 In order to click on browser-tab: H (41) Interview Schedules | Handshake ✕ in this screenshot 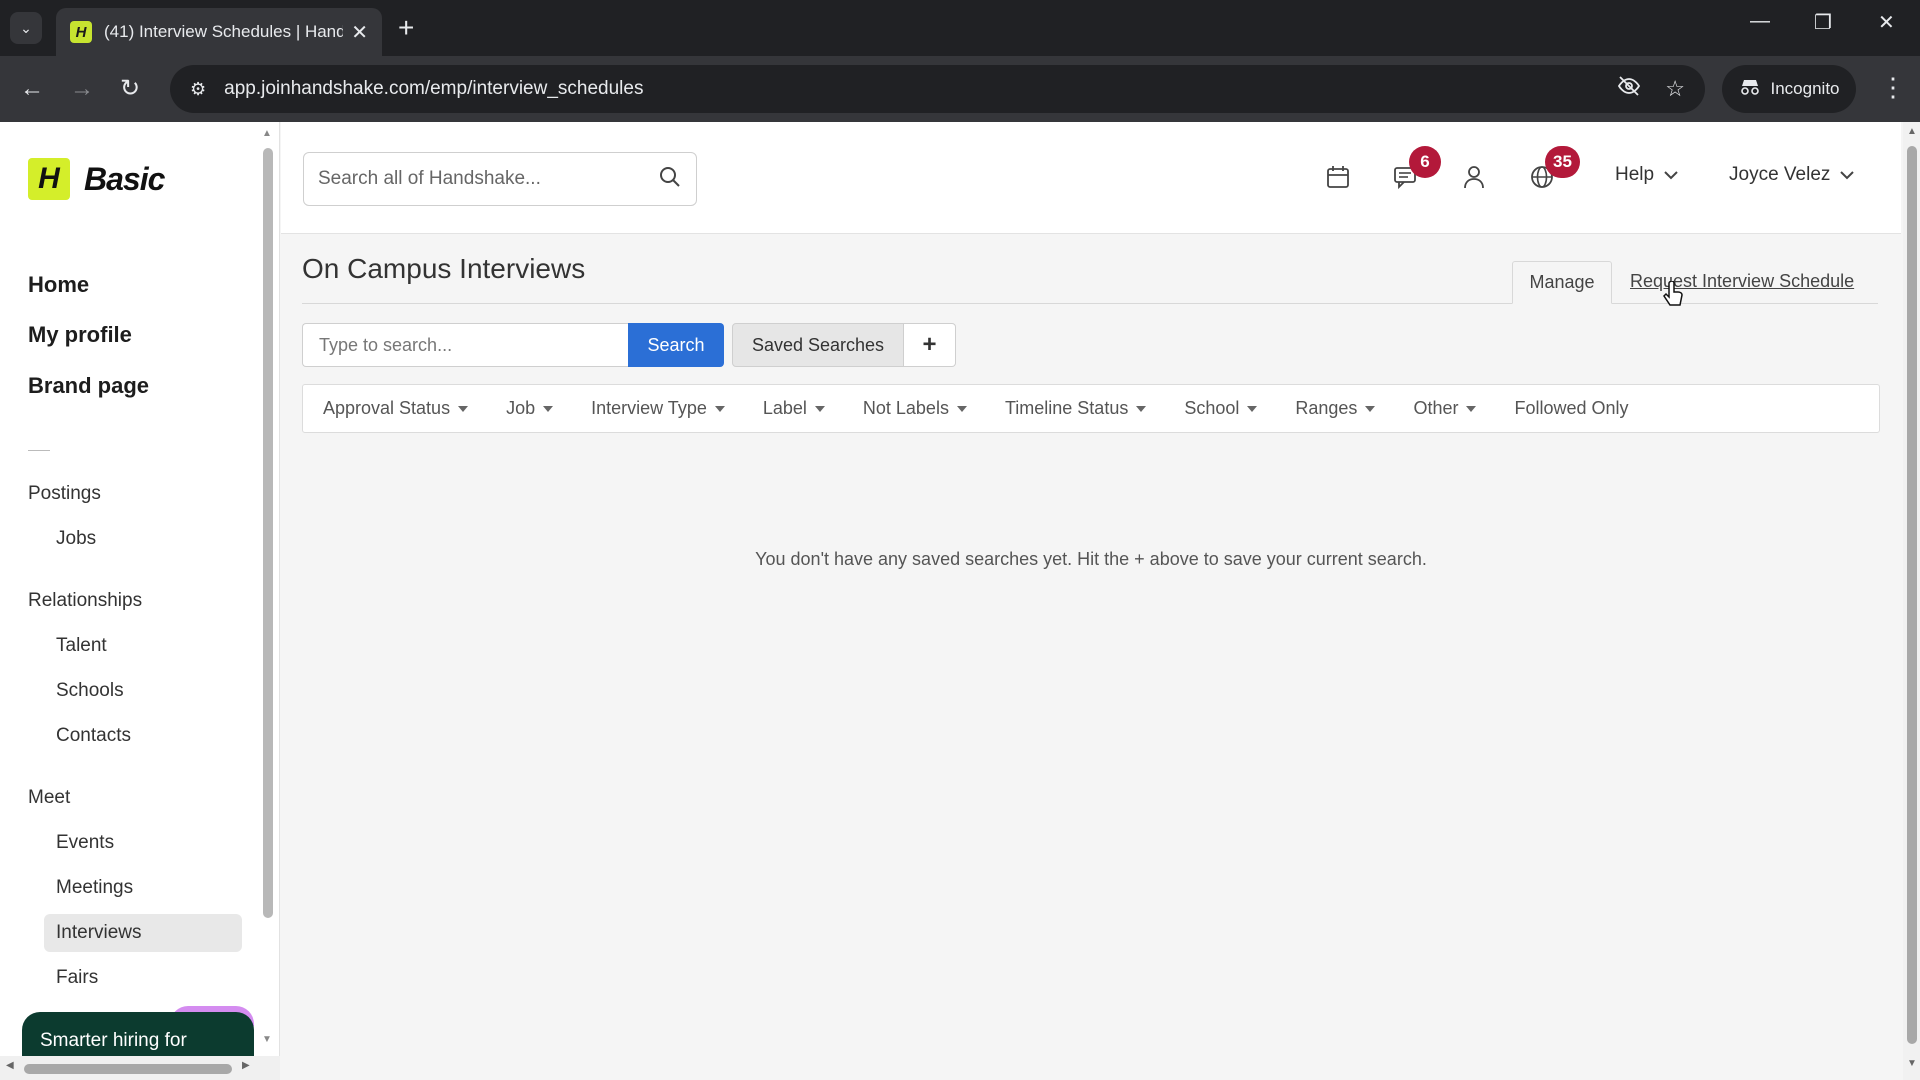, I will do `click(219, 32)`.